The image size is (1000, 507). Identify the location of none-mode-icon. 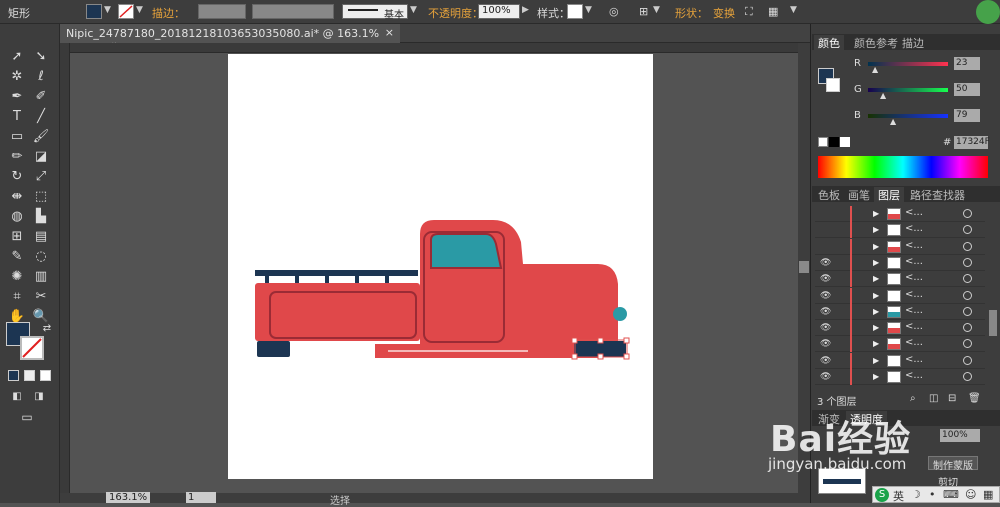
(45, 375).